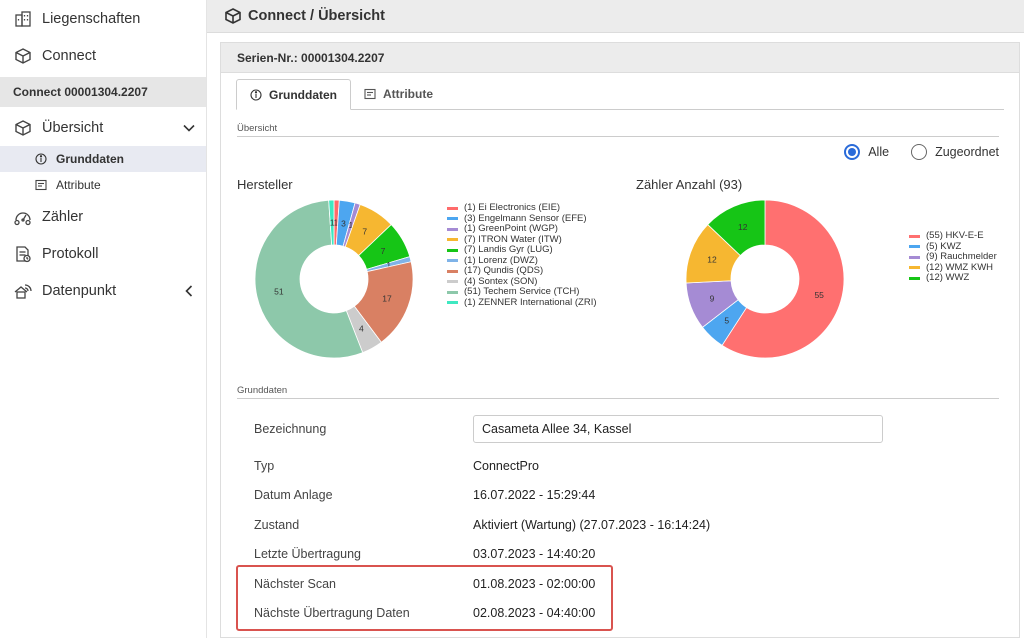 The height and width of the screenshot is (638, 1024). What do you see at coordinates (530, 302) in the screenshot?
I see `legend-label: (1) ZENNER International (ZRI)` at bounding box center [530, 302].